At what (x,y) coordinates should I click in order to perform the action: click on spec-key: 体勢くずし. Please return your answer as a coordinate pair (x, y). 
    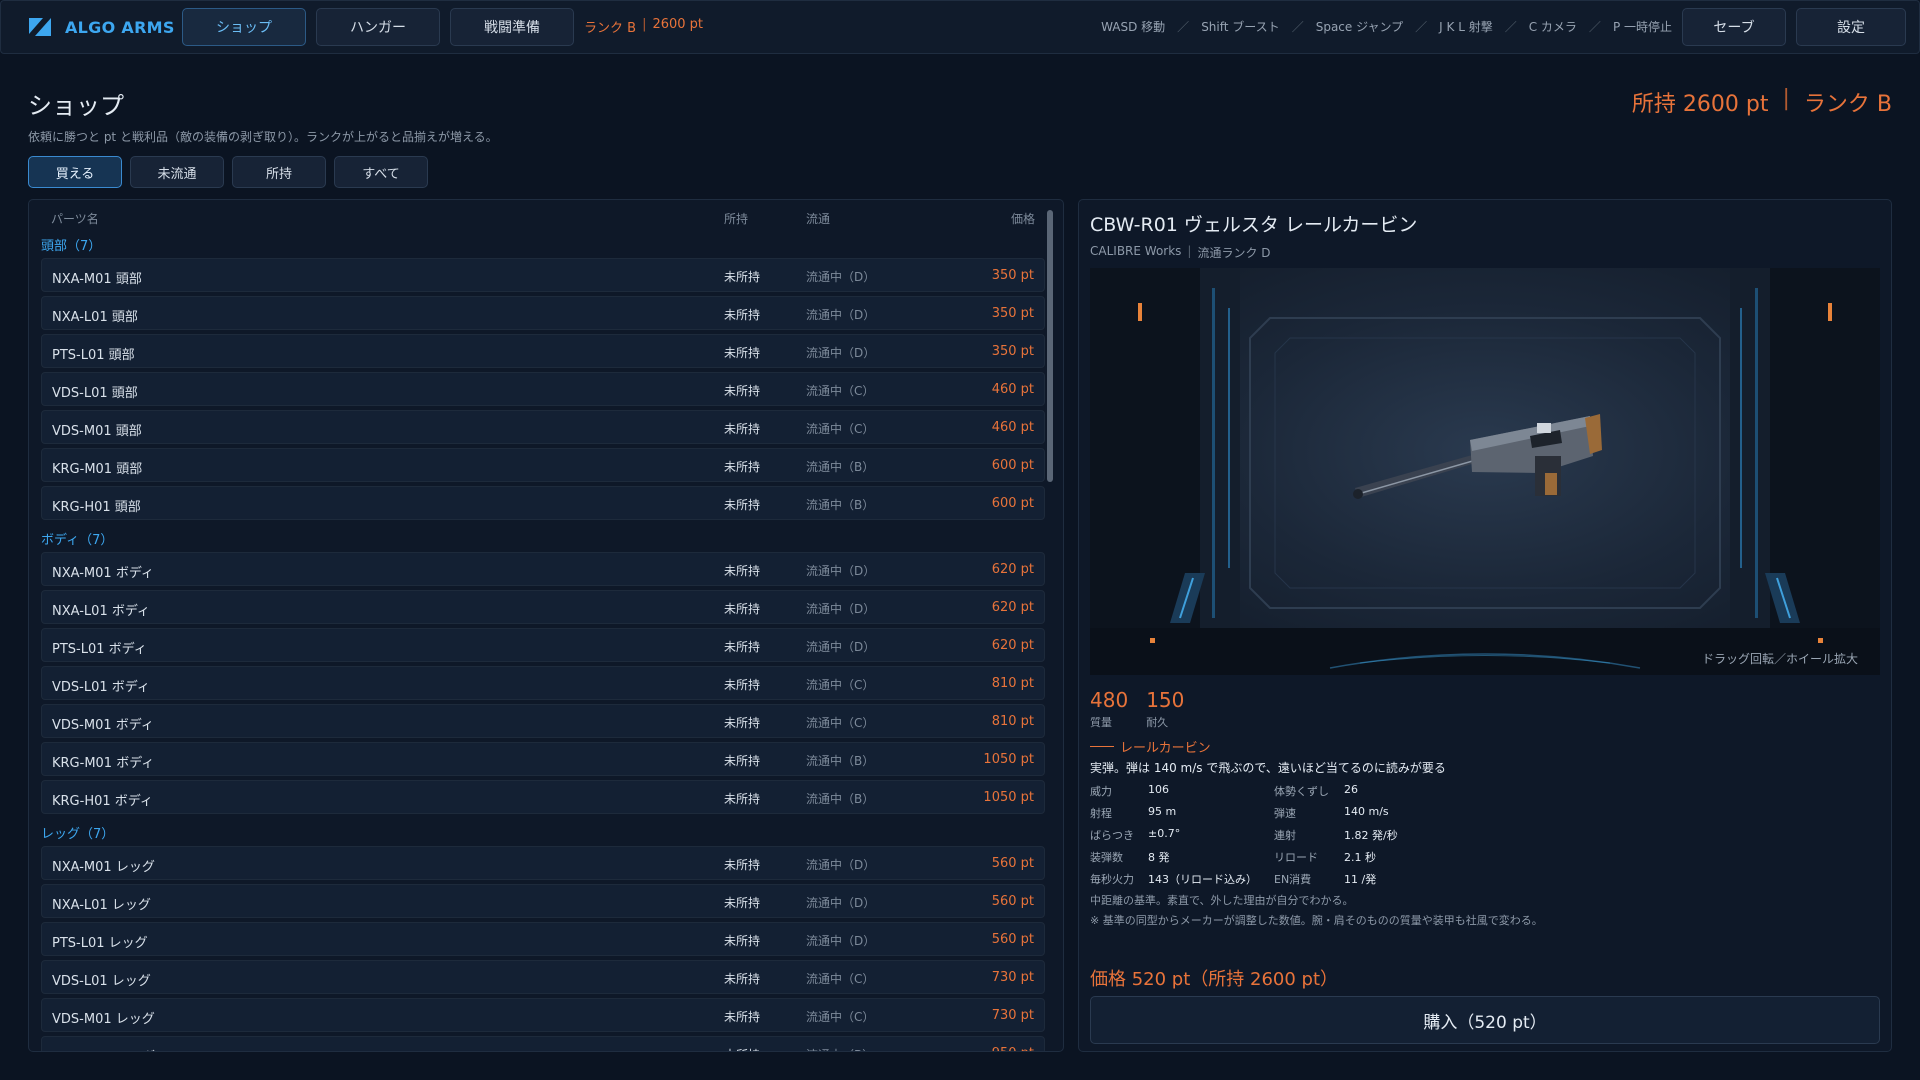
    Looking at the image, I should click on (1301, 791).